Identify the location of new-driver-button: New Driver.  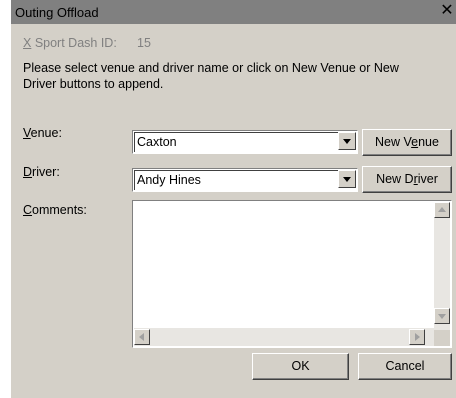
(407, 179).